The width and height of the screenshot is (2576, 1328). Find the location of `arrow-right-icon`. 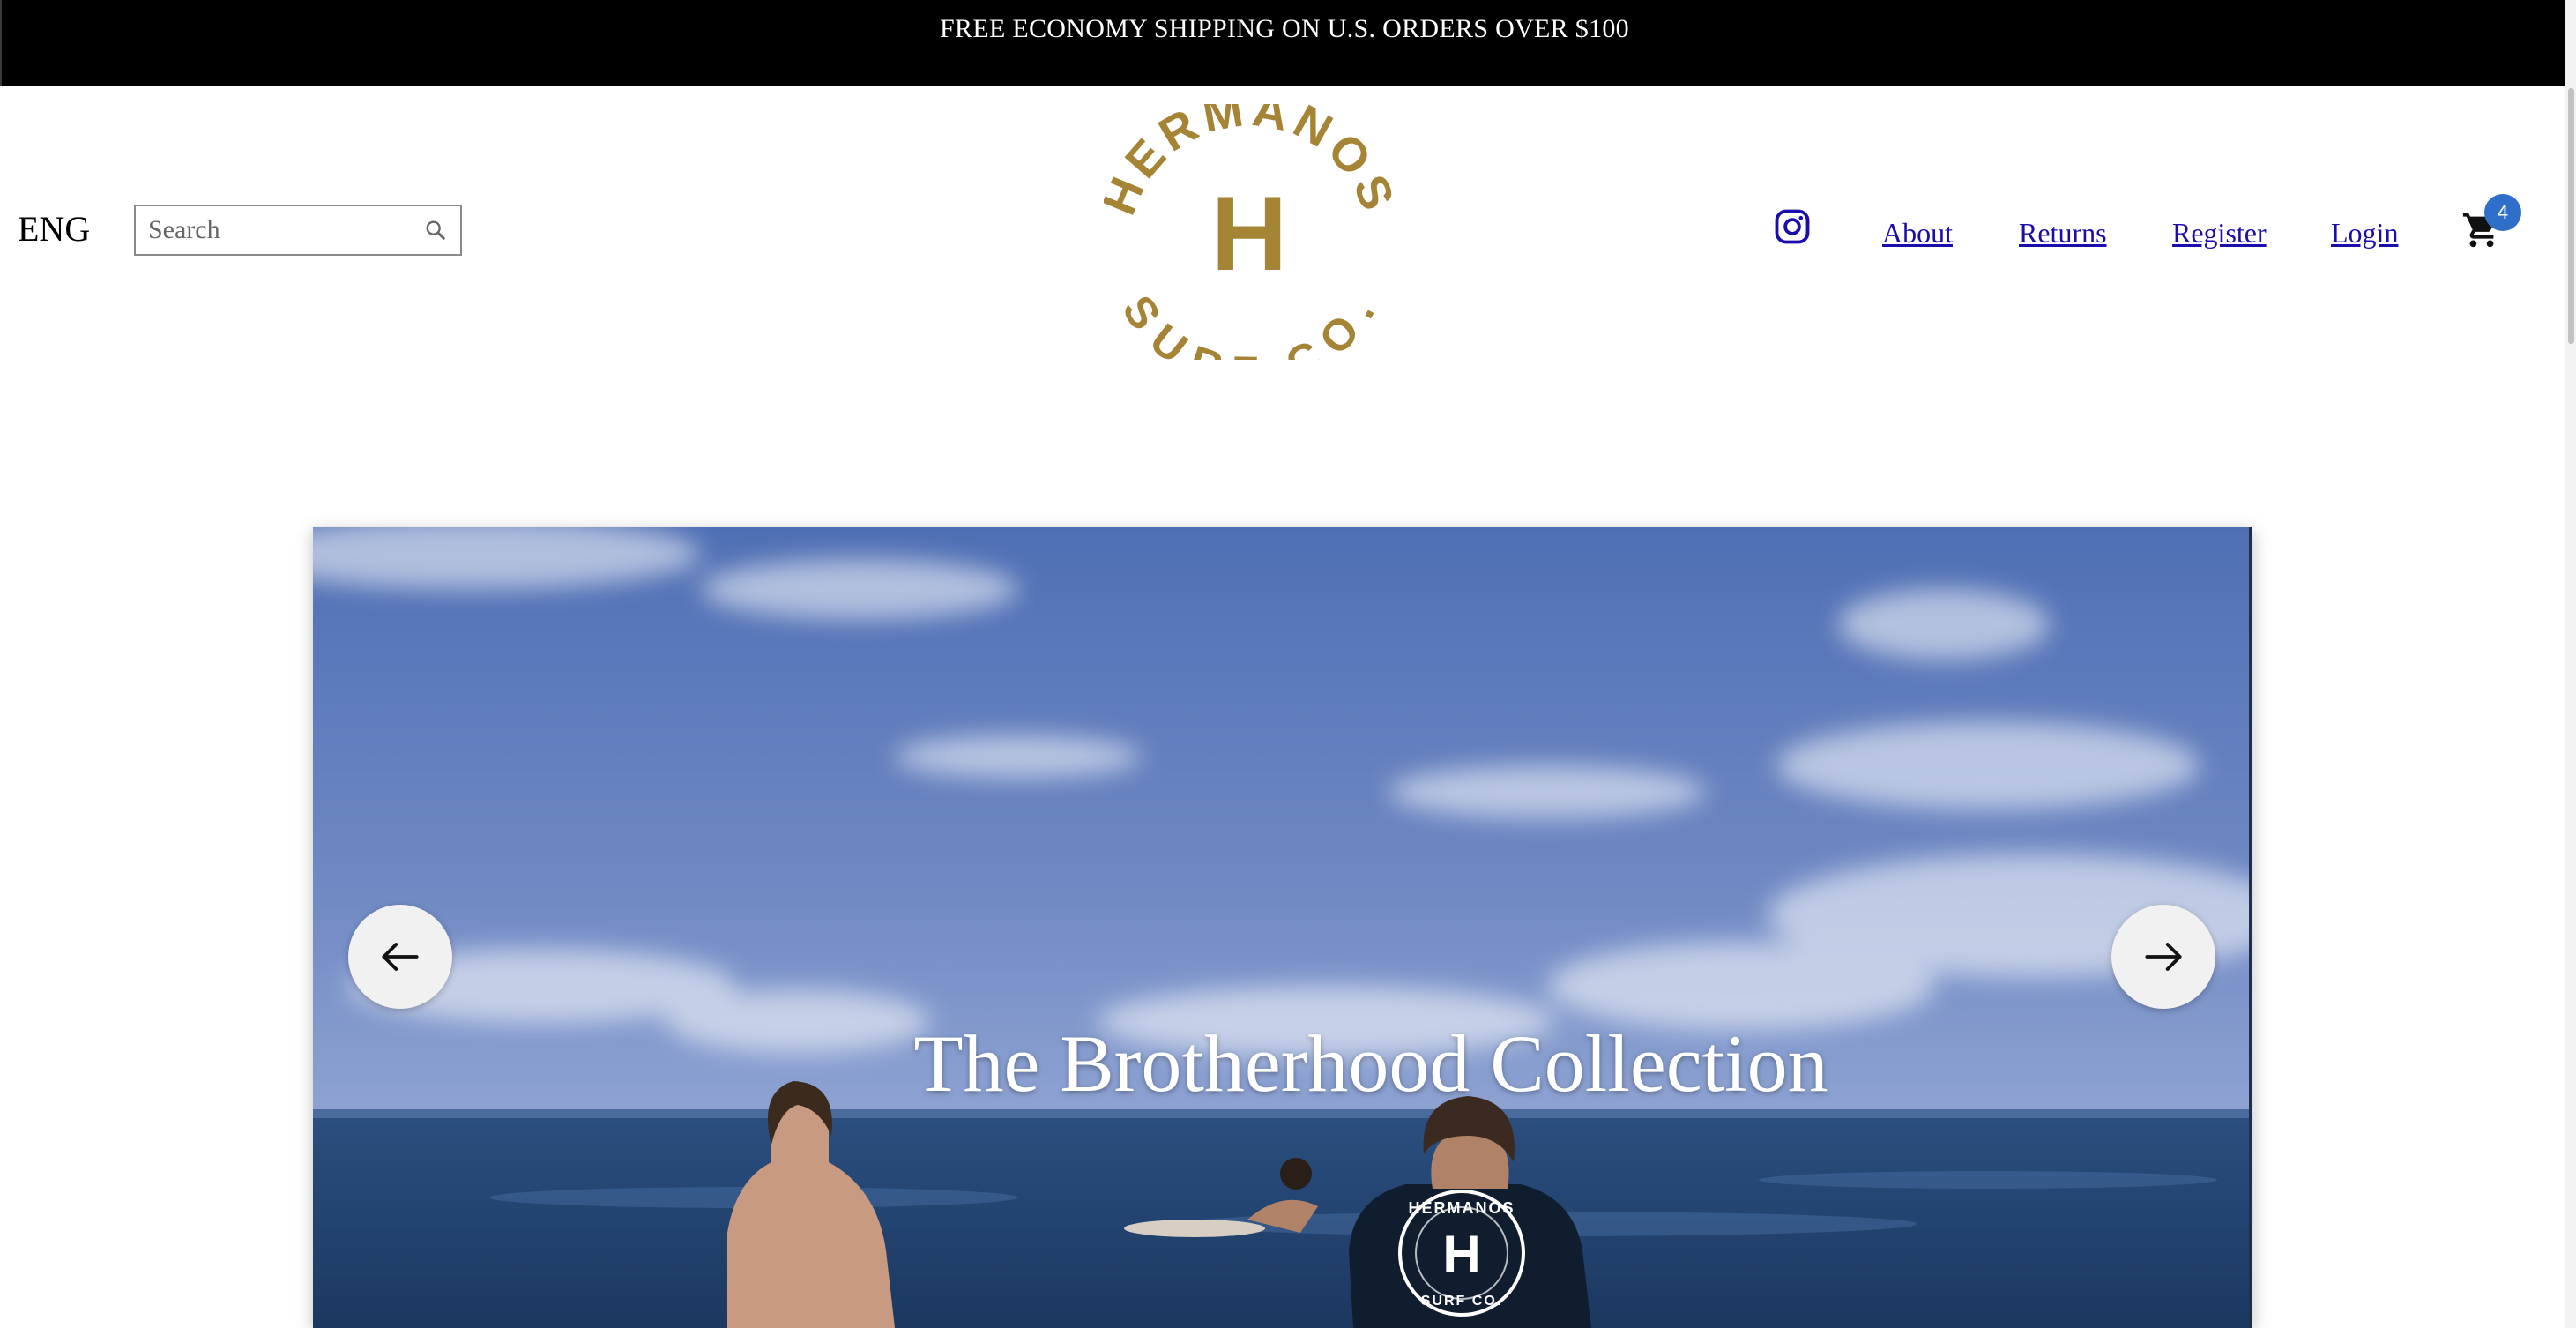

arrow-right-icon is located at coordinates (2163, 957).